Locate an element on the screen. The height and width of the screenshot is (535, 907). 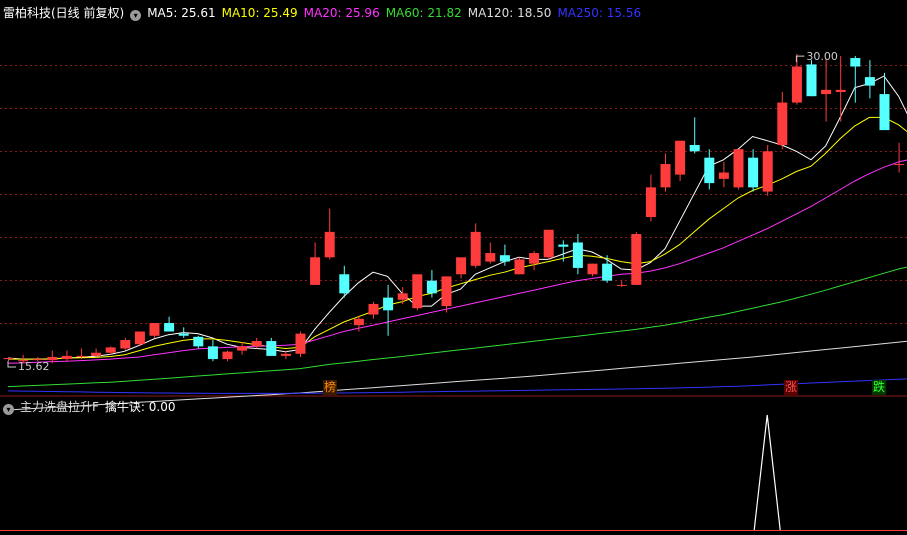
ma-label-5: MA250: 15.56 is located at coordinates (599, 13).